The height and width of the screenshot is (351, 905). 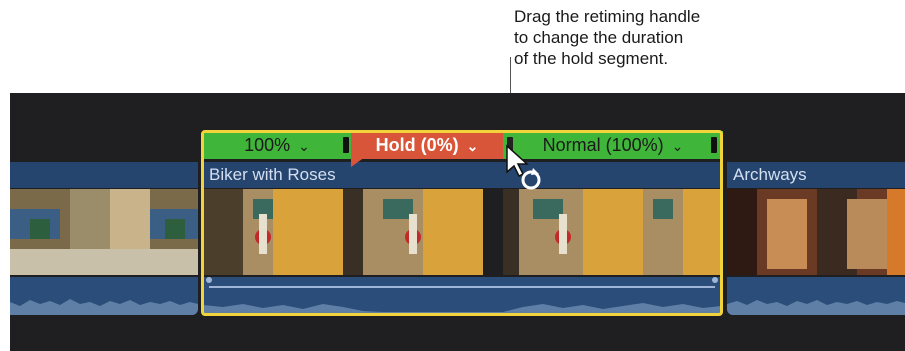 I want to click on right-clip-filmstrip, so click(x=816, y=232).